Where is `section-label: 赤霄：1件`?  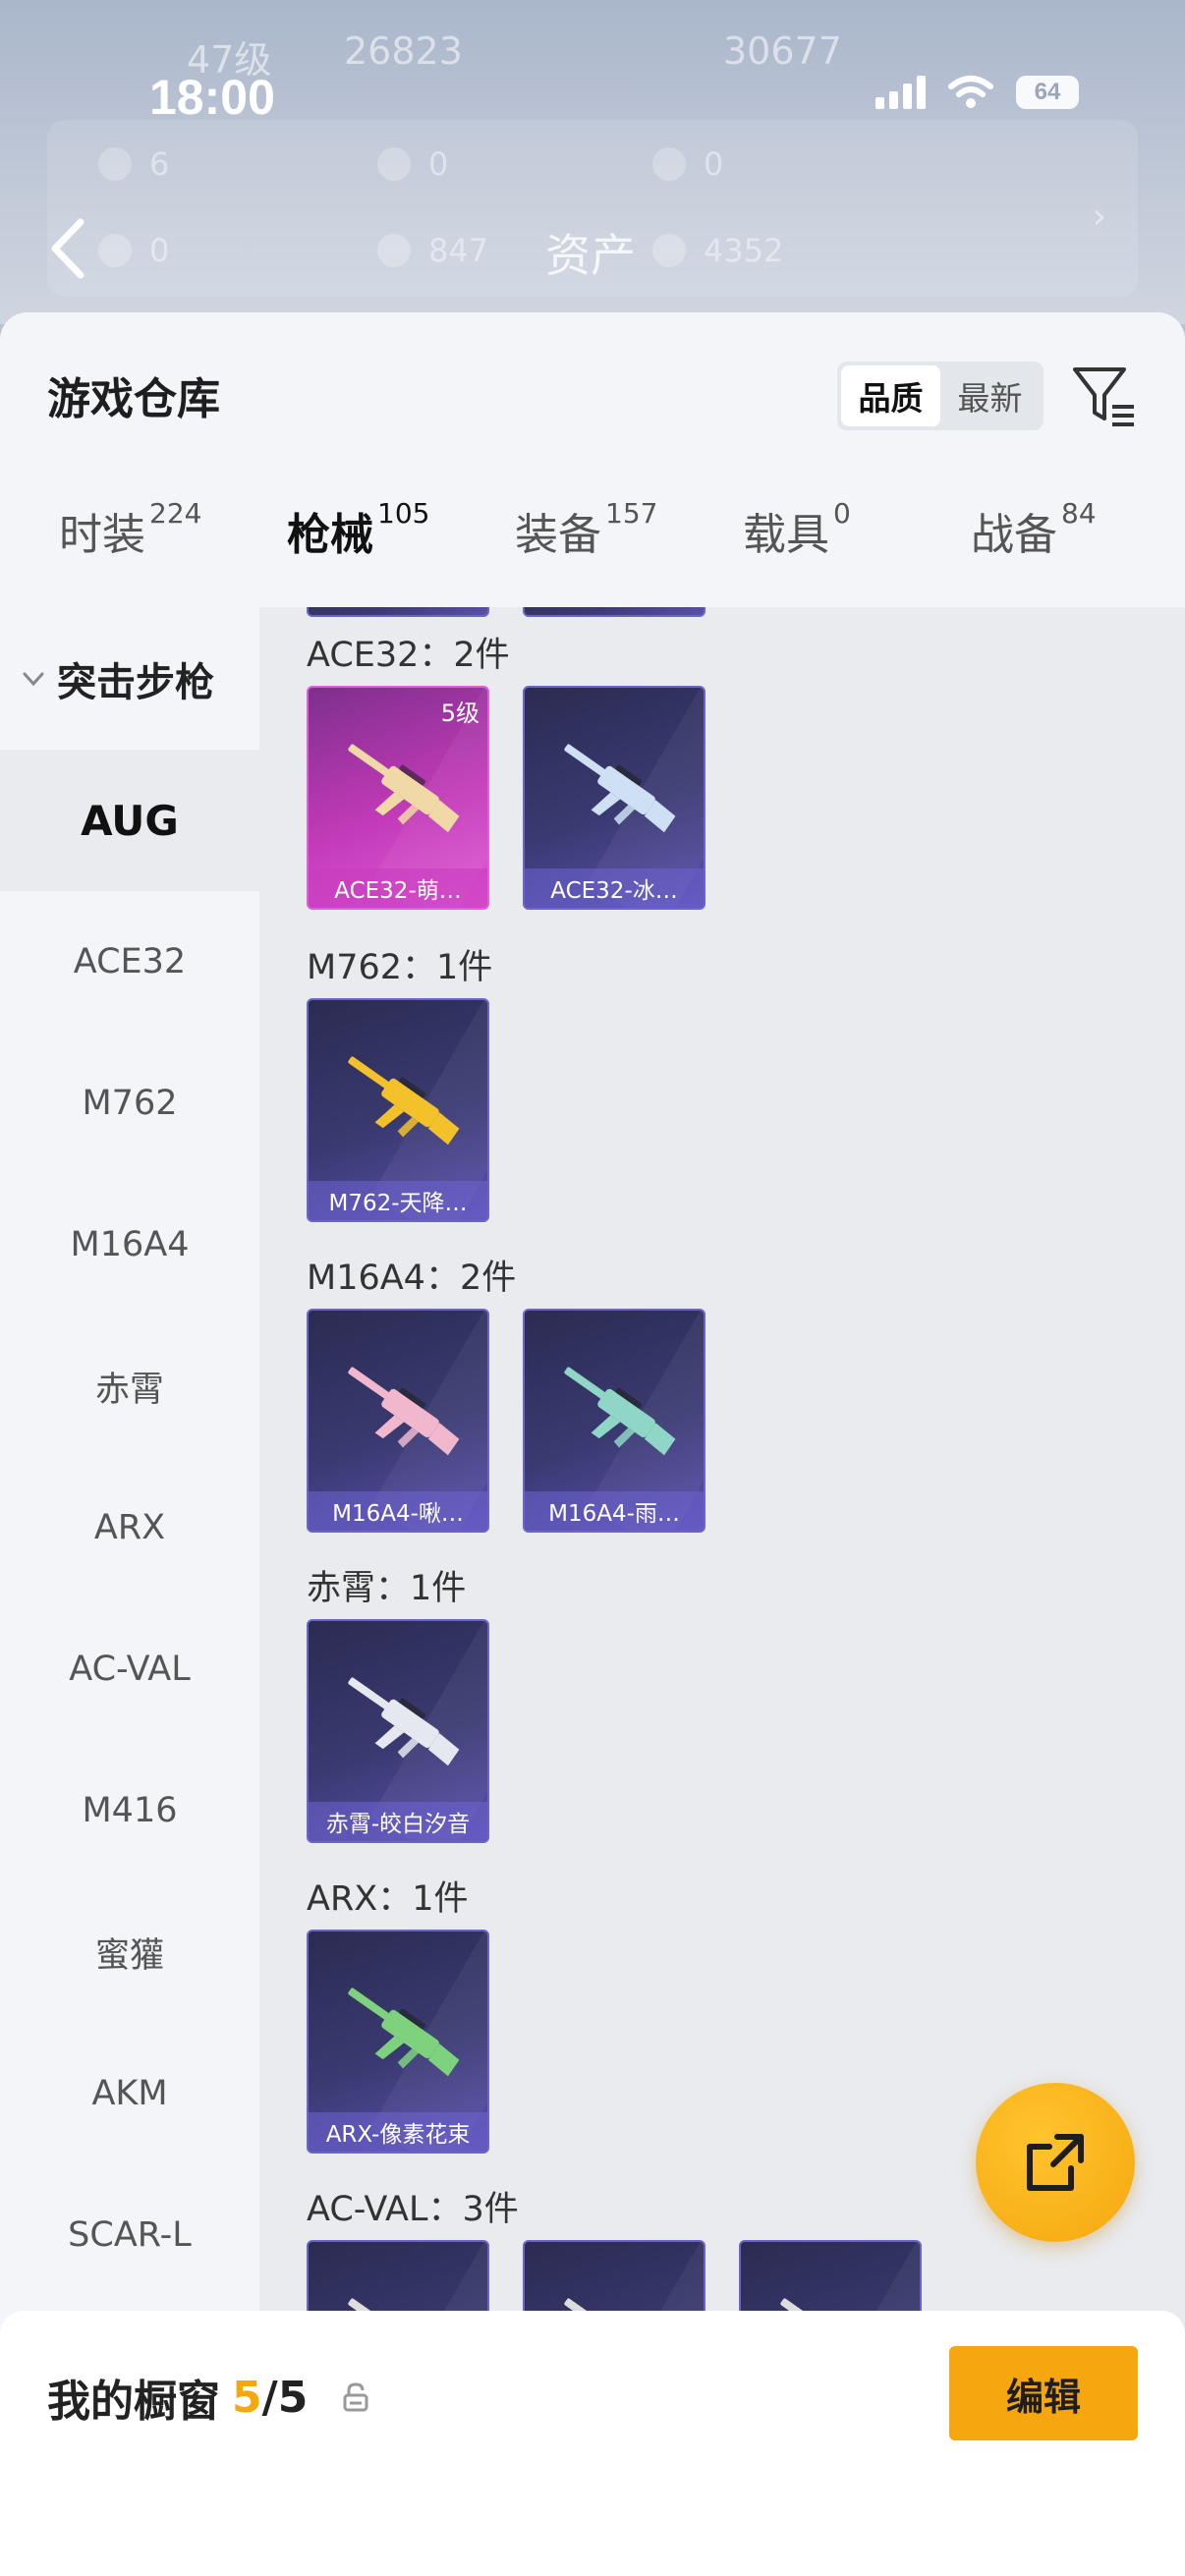
section-label: 赤霄：1件 is located at coordinates (387, 1588).